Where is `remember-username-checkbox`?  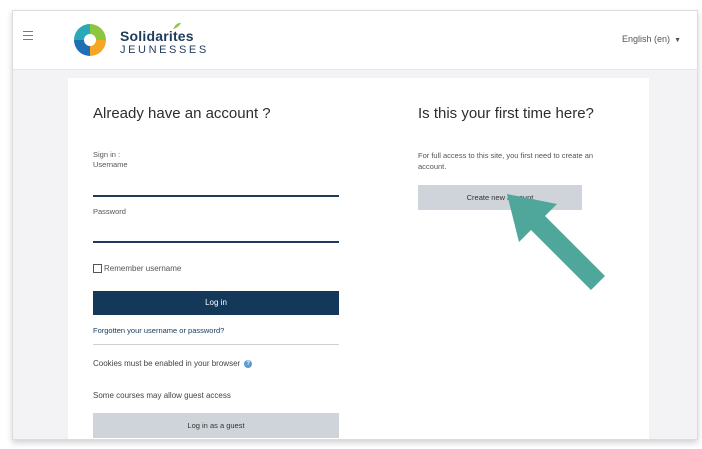 remember-username-checkbox is located at coordinates (97, 268).